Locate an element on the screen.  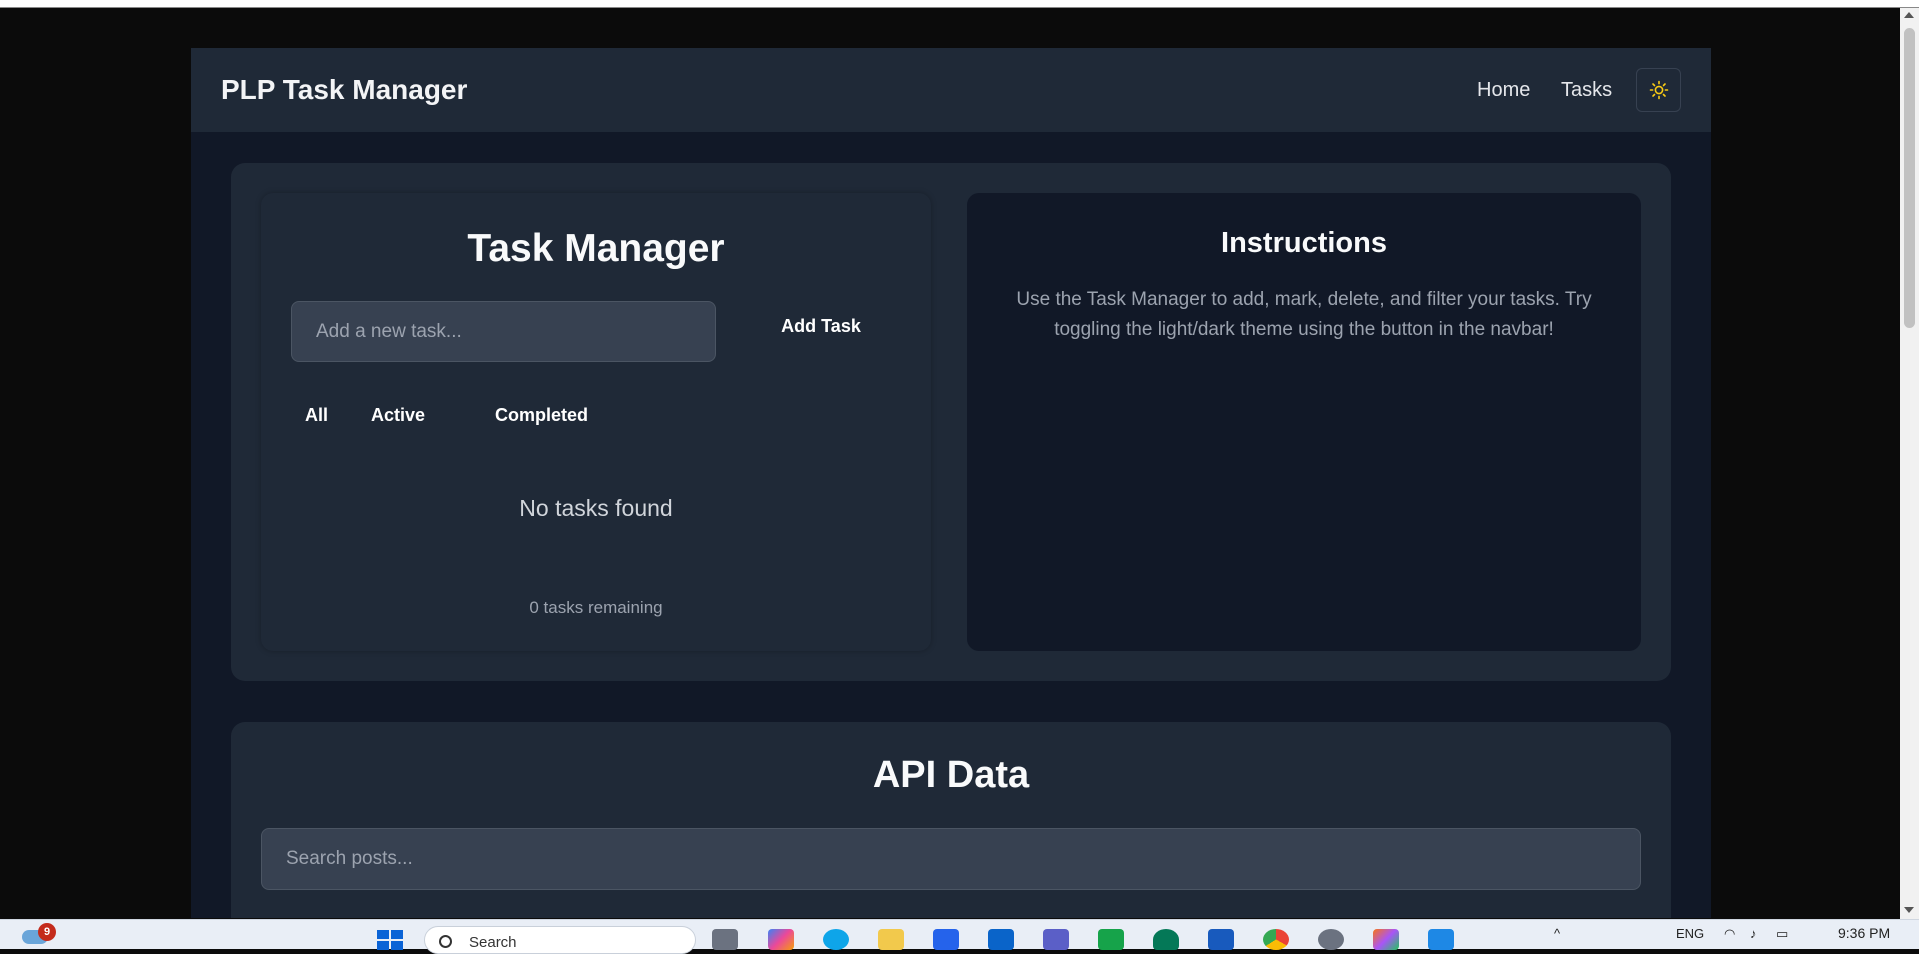
windows-taskbar: 9 Search ^ ENG ◠ ♪ ▭ 9:36 PM is located at coordinates (959, 936).